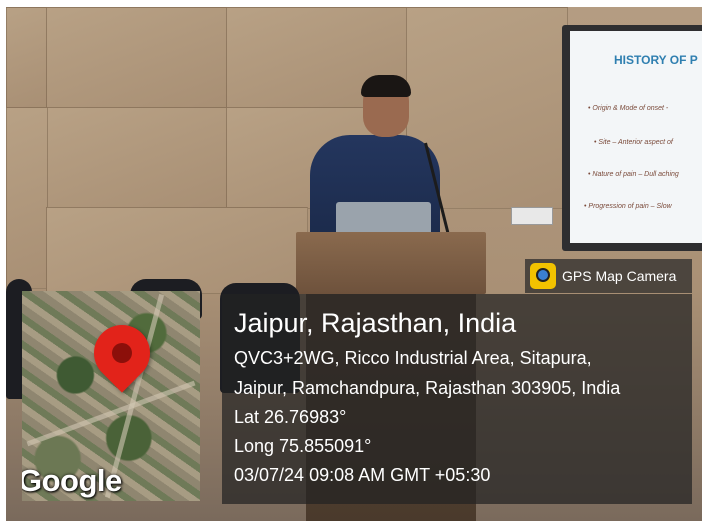 The image size is (708, 527). Describe the element at coordinates (633, 142) in the screenshot. I see `slide-line: • Site – Anterior aspect of` at that location.